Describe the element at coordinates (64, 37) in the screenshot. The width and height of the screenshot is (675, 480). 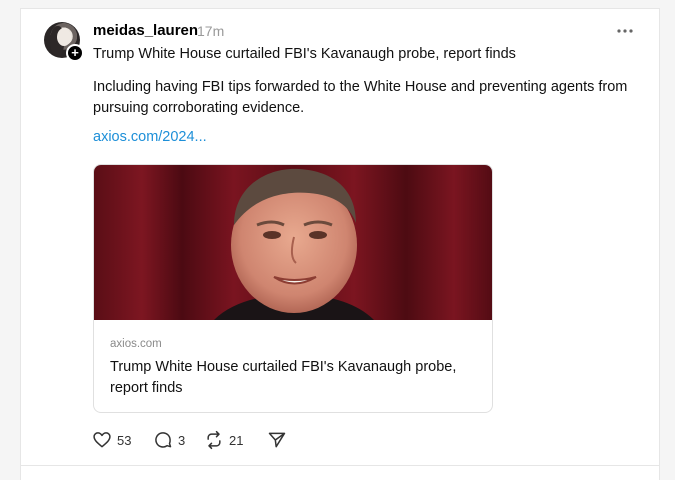
I see `avatar-face` at that location.